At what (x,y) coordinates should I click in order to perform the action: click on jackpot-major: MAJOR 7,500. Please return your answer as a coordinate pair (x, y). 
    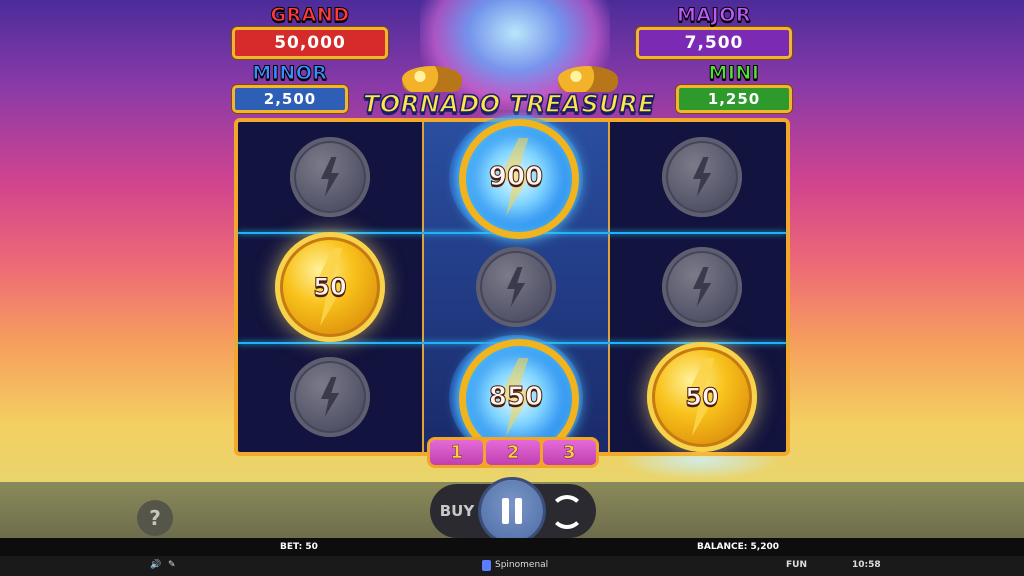
    Looking at the image, I should click on (714, 32).